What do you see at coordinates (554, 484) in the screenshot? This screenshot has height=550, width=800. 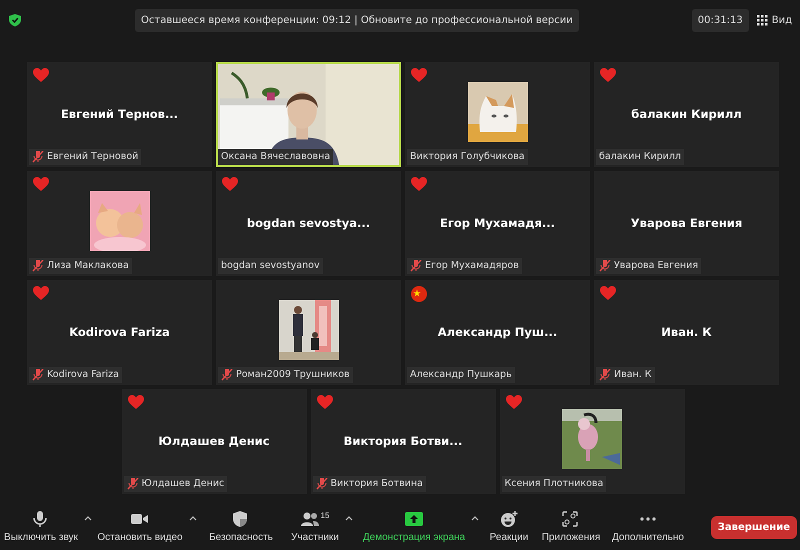 I see `name-label: Ксения Плотникова` at bounding box center [554, 484].